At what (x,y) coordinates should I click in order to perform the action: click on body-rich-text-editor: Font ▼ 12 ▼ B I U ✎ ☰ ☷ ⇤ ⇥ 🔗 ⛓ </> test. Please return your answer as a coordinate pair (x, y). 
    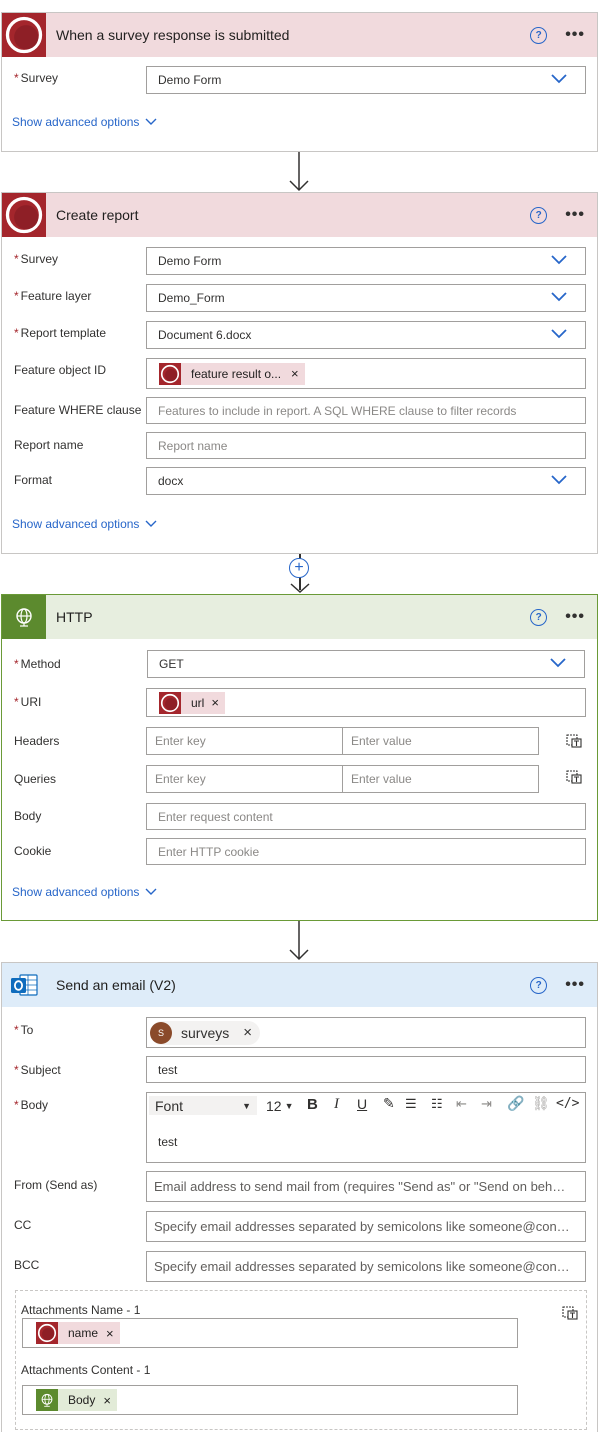
    Looking at the image, I should click on (366, 1127).